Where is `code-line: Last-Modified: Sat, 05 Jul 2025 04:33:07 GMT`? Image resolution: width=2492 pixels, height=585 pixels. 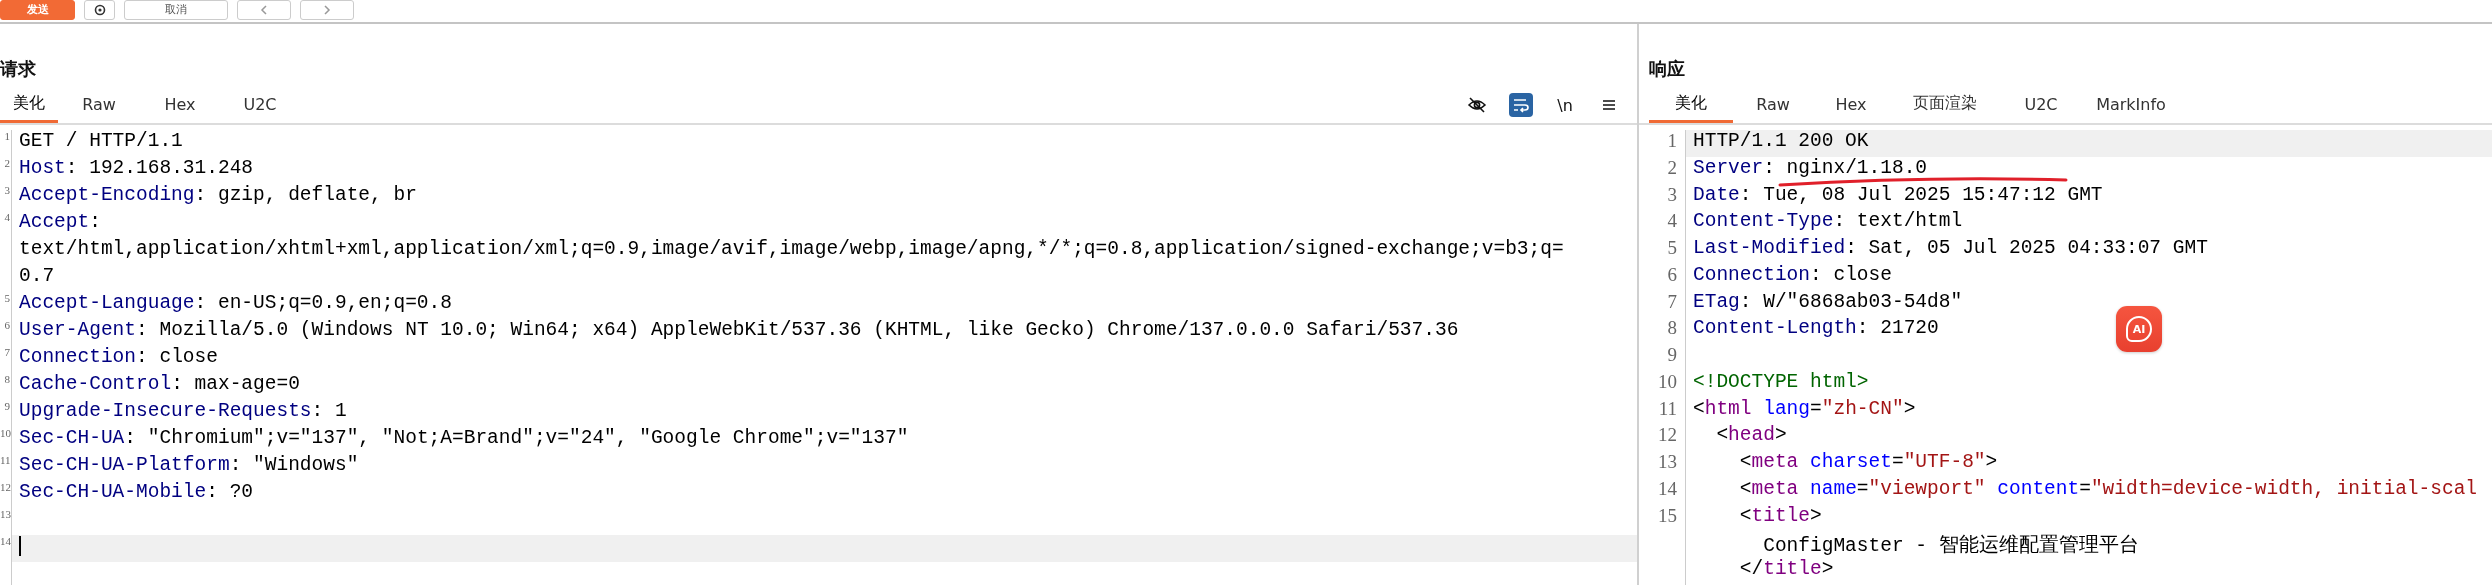
code-line: Last-Modified: Sat, 05 Jul 2025 04:33:07 GMT is located at coordinates (1950, 248).